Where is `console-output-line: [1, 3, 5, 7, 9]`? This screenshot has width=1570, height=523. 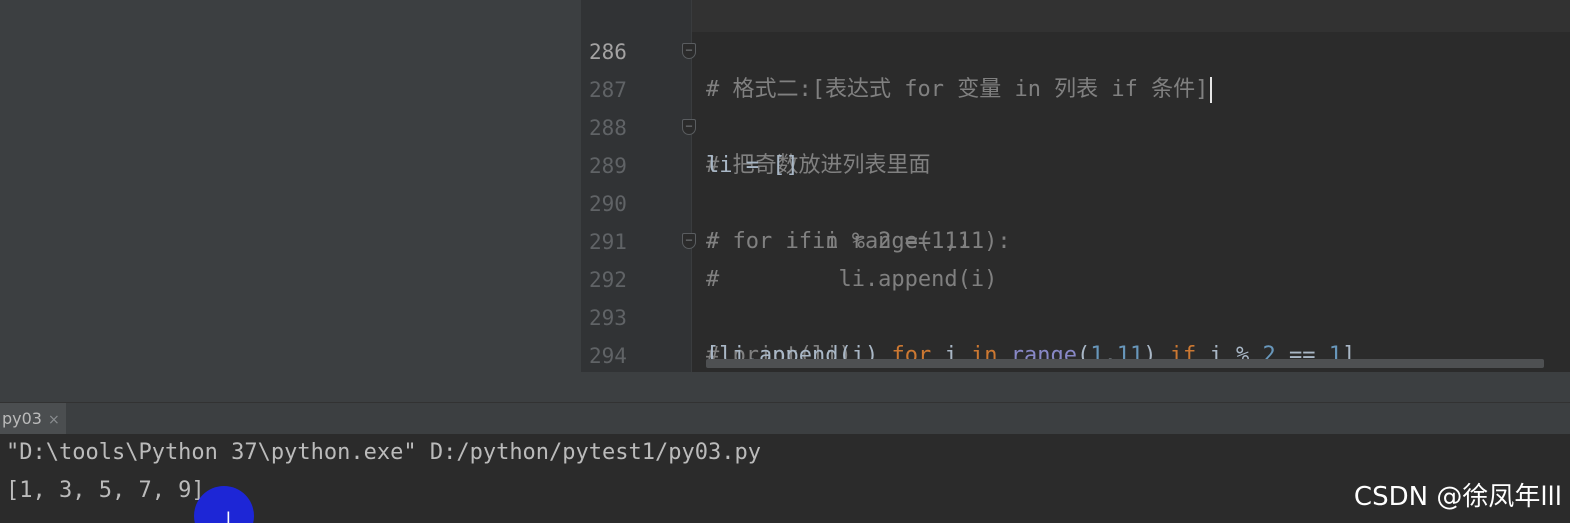
console-output-line: [1, 3, 5, 7, 9] is located at coordinates (105, 490).